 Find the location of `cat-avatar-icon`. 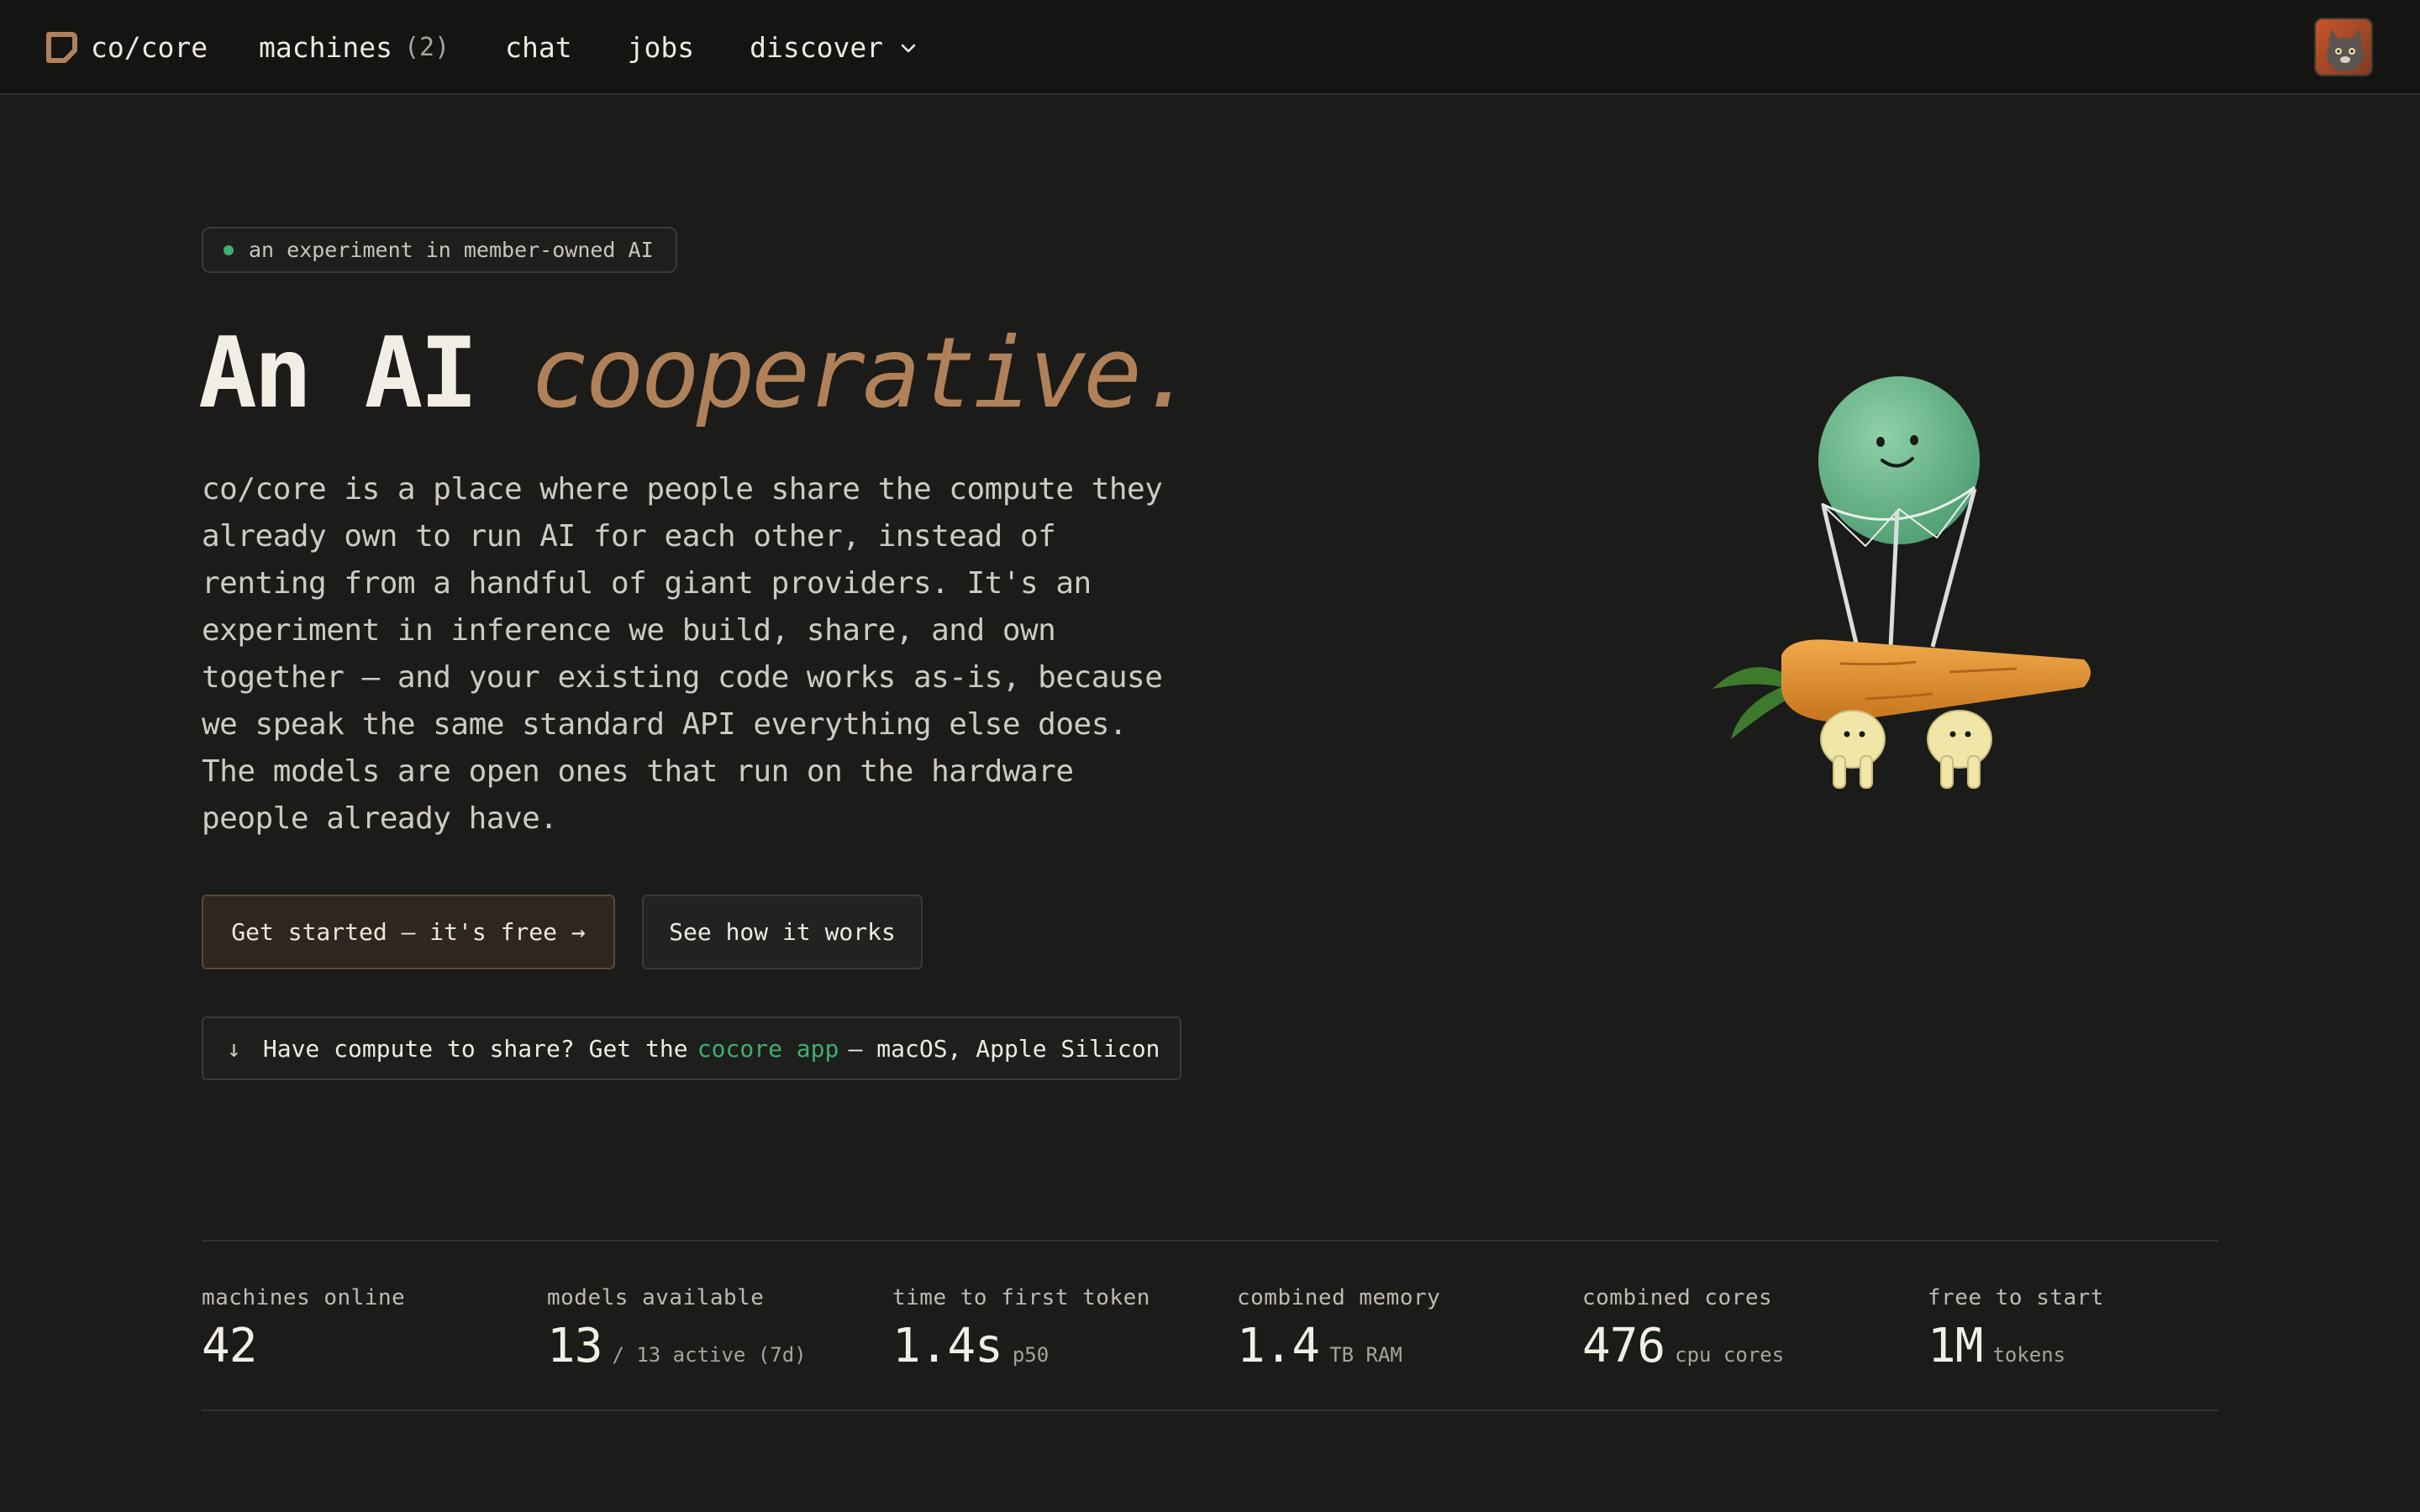

cat-avatar-icon is located at coordinates (2343, 47).